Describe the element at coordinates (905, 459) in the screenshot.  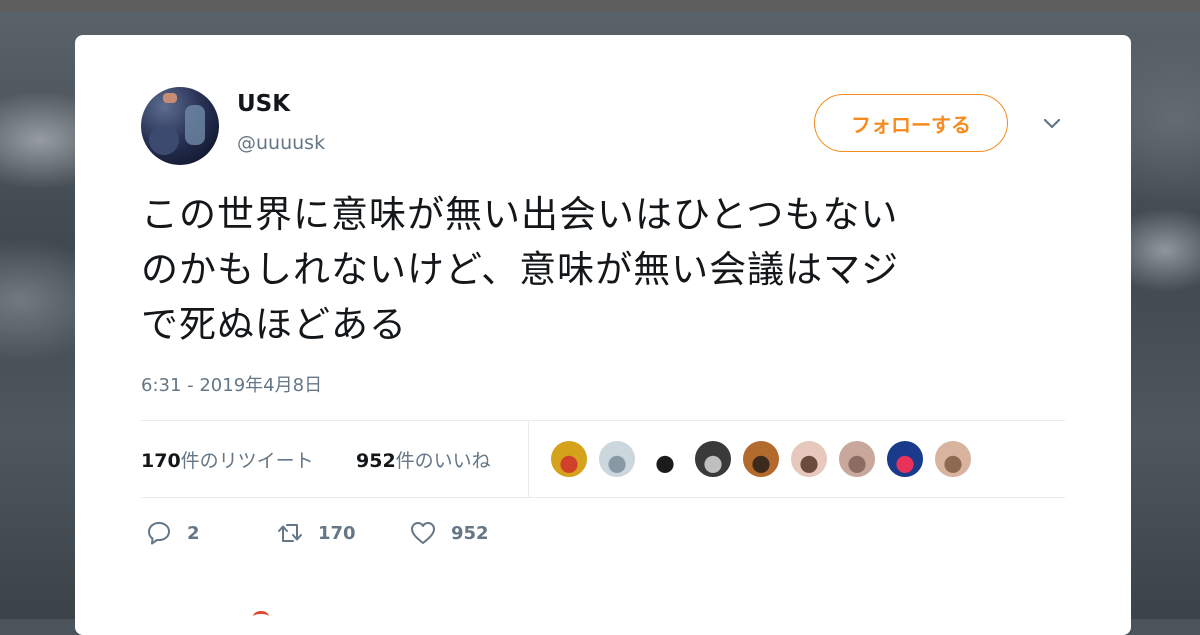
I see `liker-8-avatar` at that location.